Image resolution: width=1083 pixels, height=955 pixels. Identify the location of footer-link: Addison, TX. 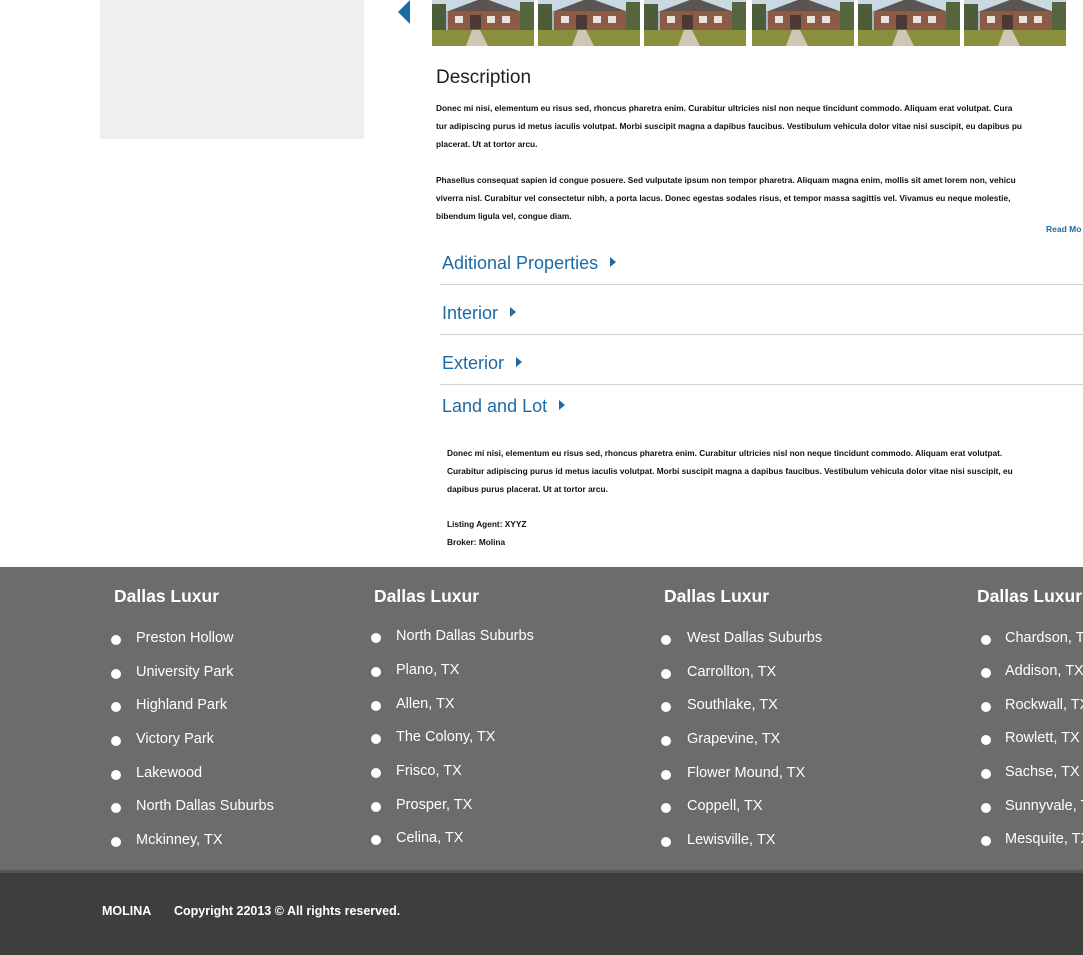
(1044, 671).